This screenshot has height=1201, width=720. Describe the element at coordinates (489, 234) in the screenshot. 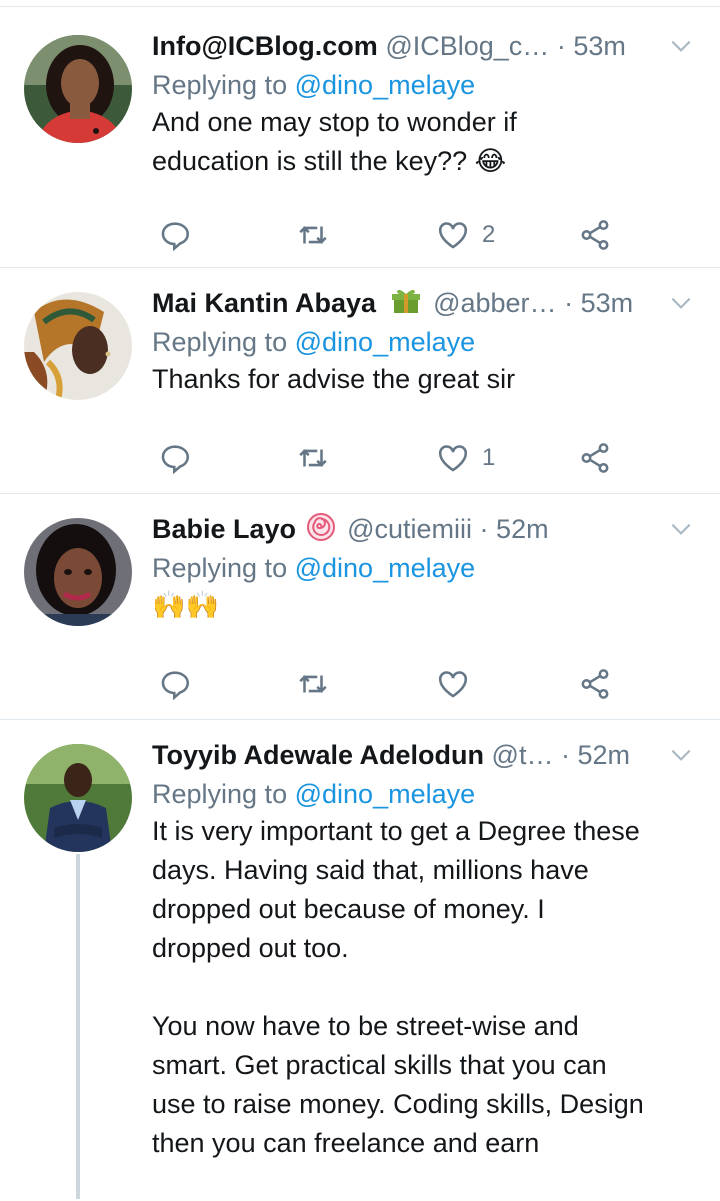

I see `like-count: 2` at that location.